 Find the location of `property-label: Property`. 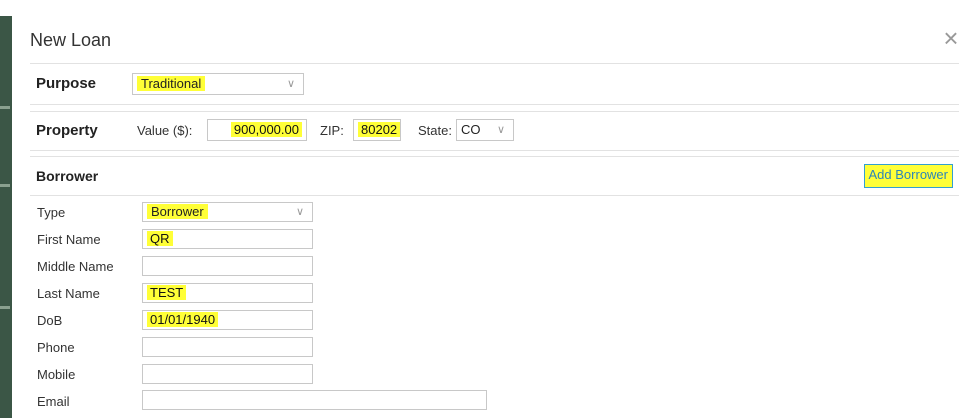

property-label: Property is located at coordinates (67, 130).